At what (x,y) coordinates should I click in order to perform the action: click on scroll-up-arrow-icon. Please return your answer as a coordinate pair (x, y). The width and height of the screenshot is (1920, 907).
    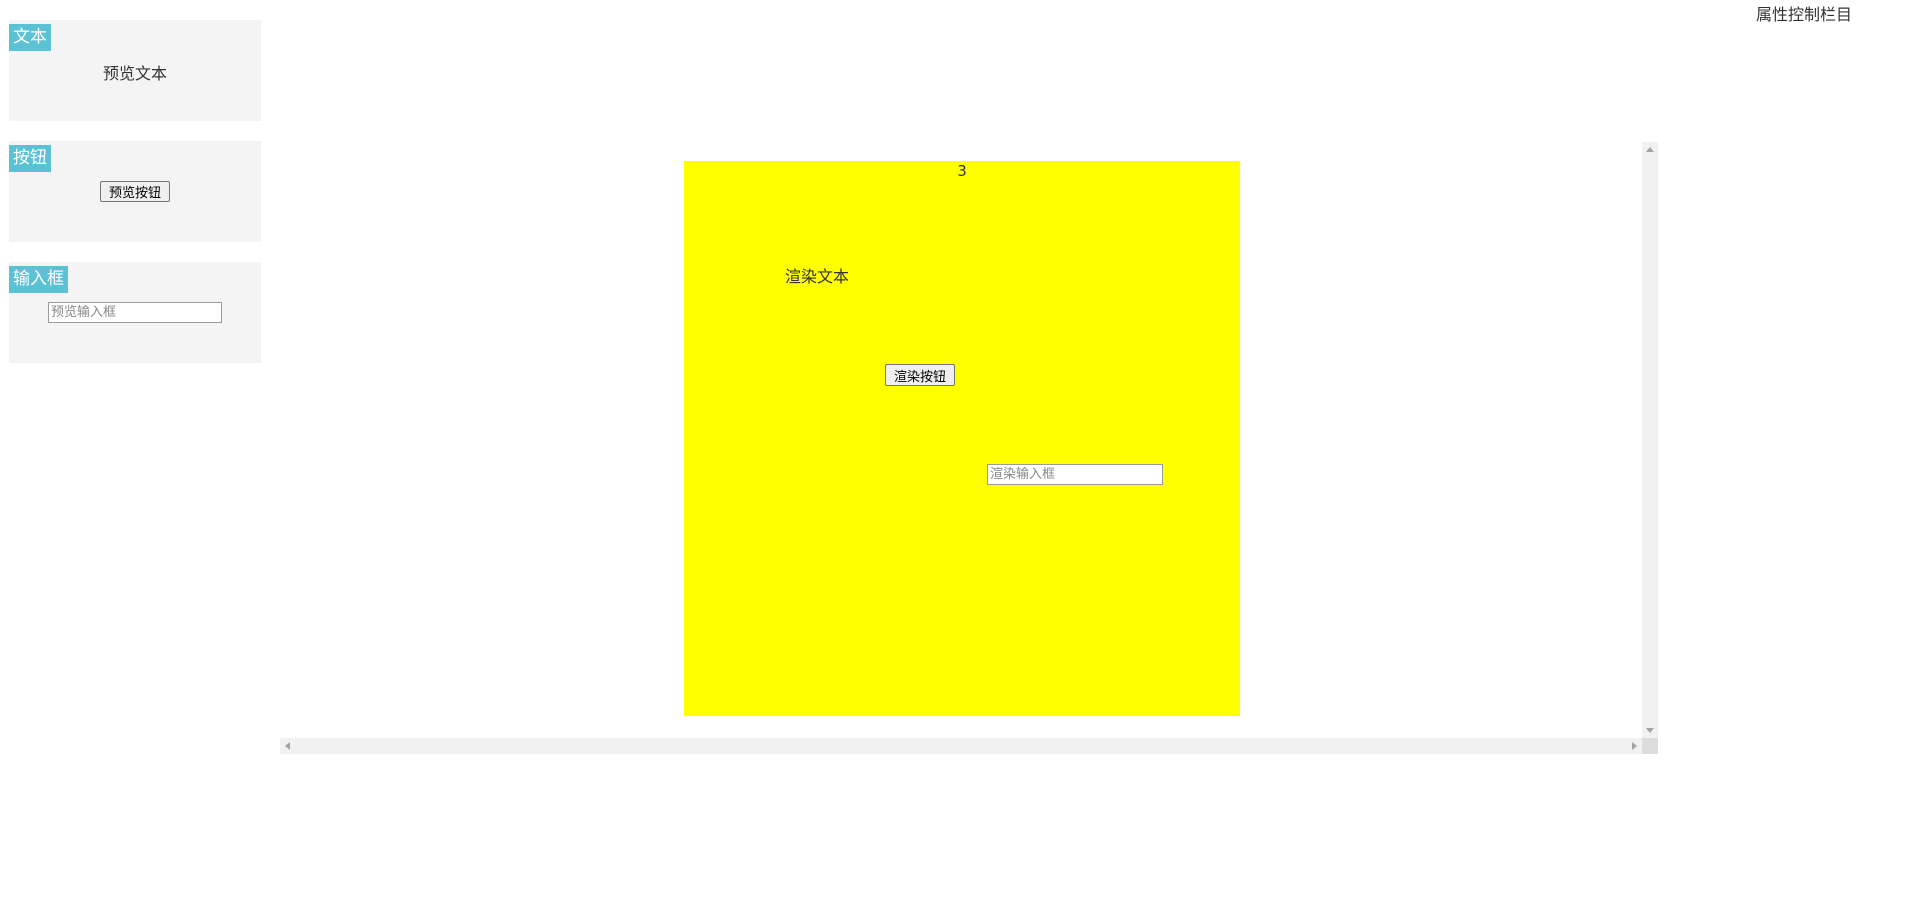
    Looking at the image, I should click on (1650, 149).